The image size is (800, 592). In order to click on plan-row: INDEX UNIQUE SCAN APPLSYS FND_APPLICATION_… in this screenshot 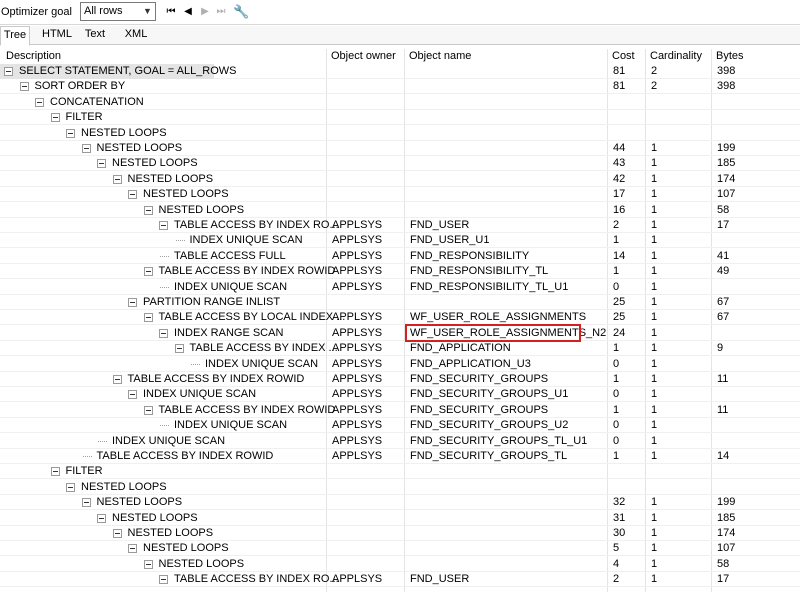, I will do `click(400, 364)`.